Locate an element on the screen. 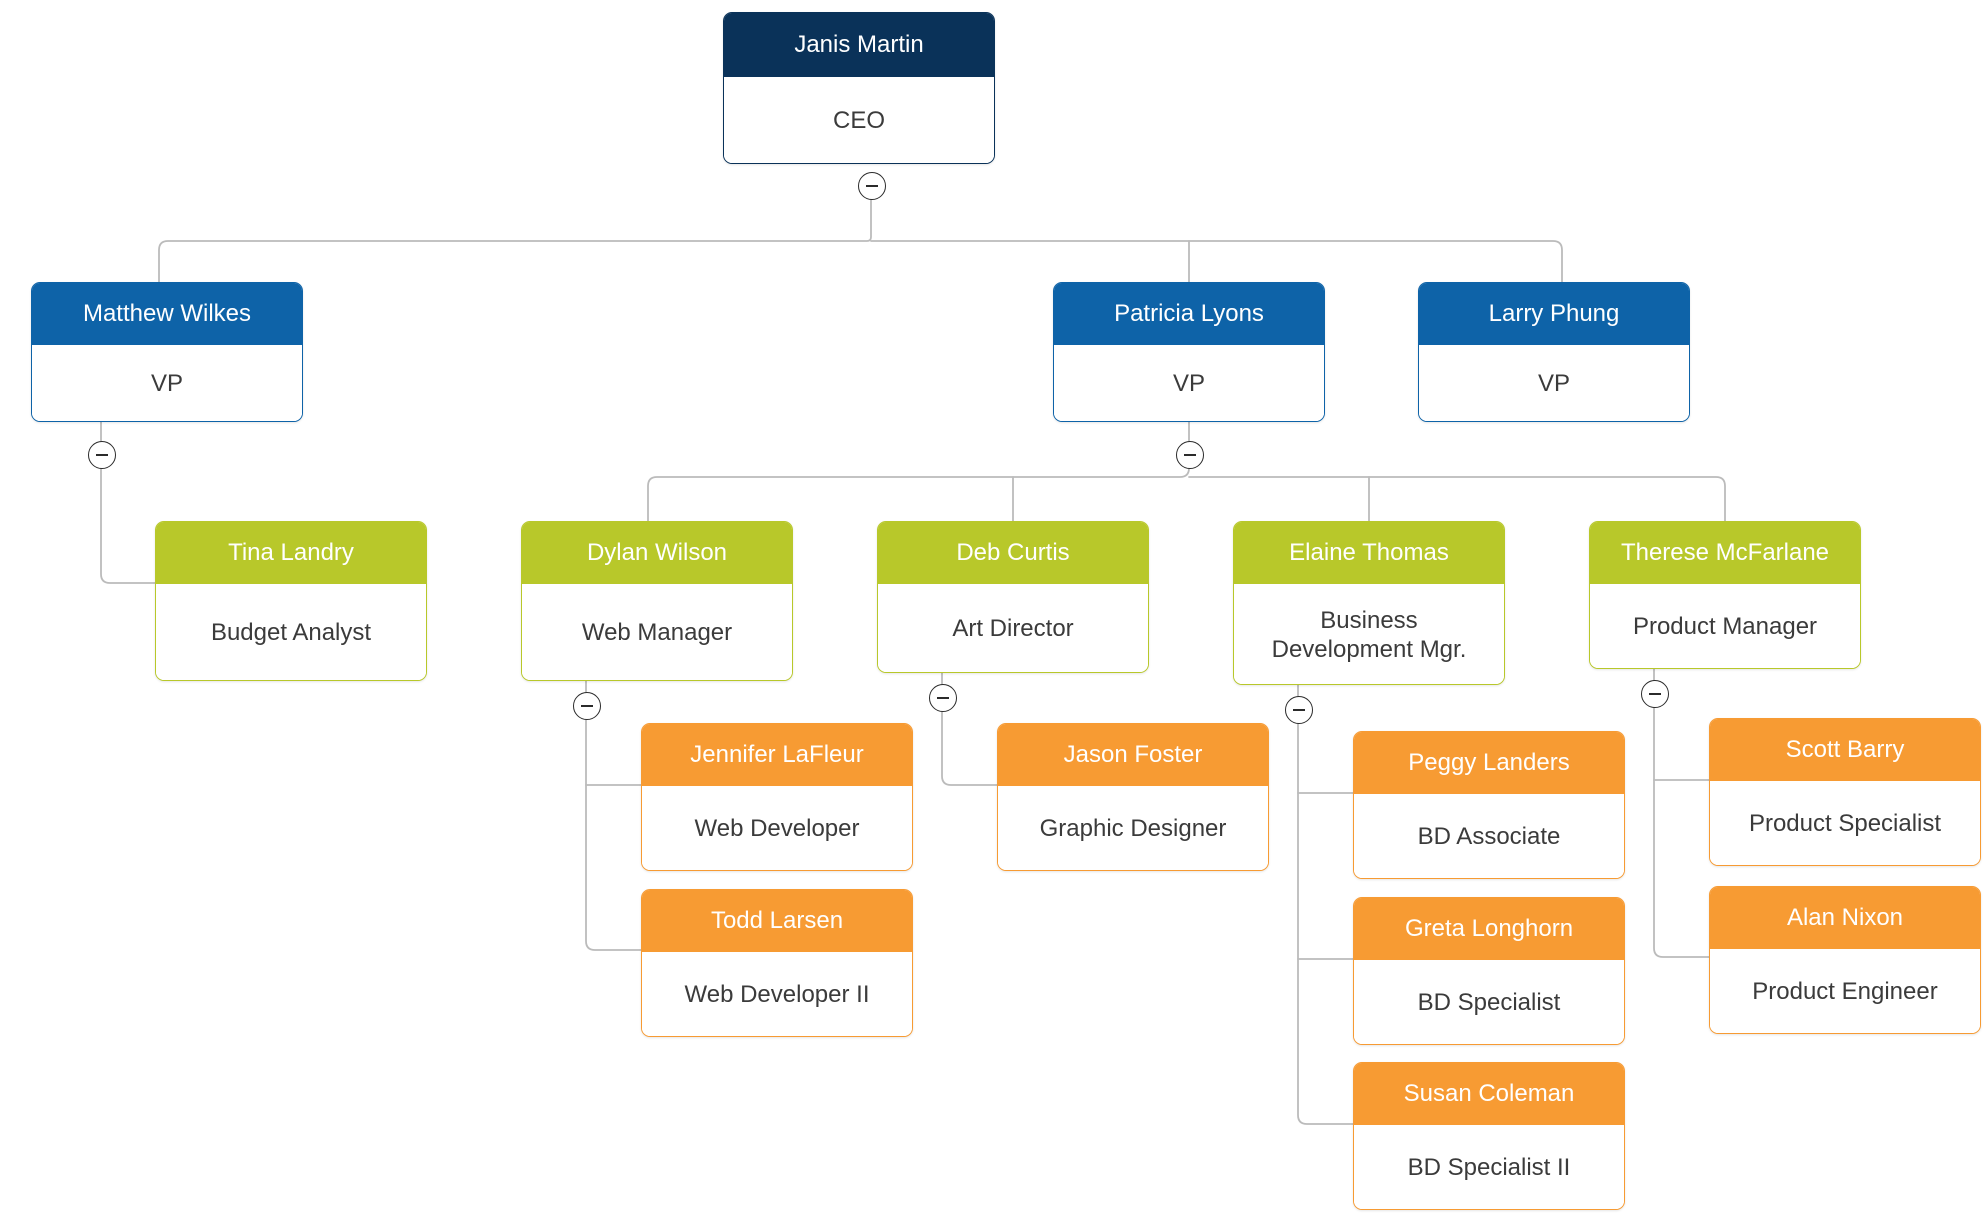  org-node-m2: Dylan Wilson Web Manager is located at coordinates (657, 601).